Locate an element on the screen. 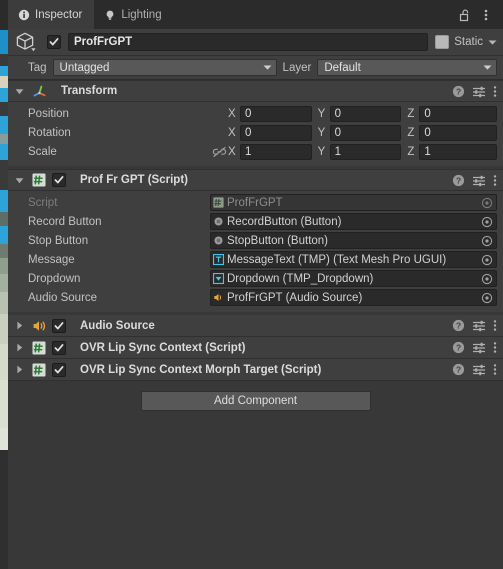 The width and height of the screenshot is (503, 569). component-header-prof-fr-gpt-script: Prof Fr GPT (Script) ? is located at coordinates (255, 180).